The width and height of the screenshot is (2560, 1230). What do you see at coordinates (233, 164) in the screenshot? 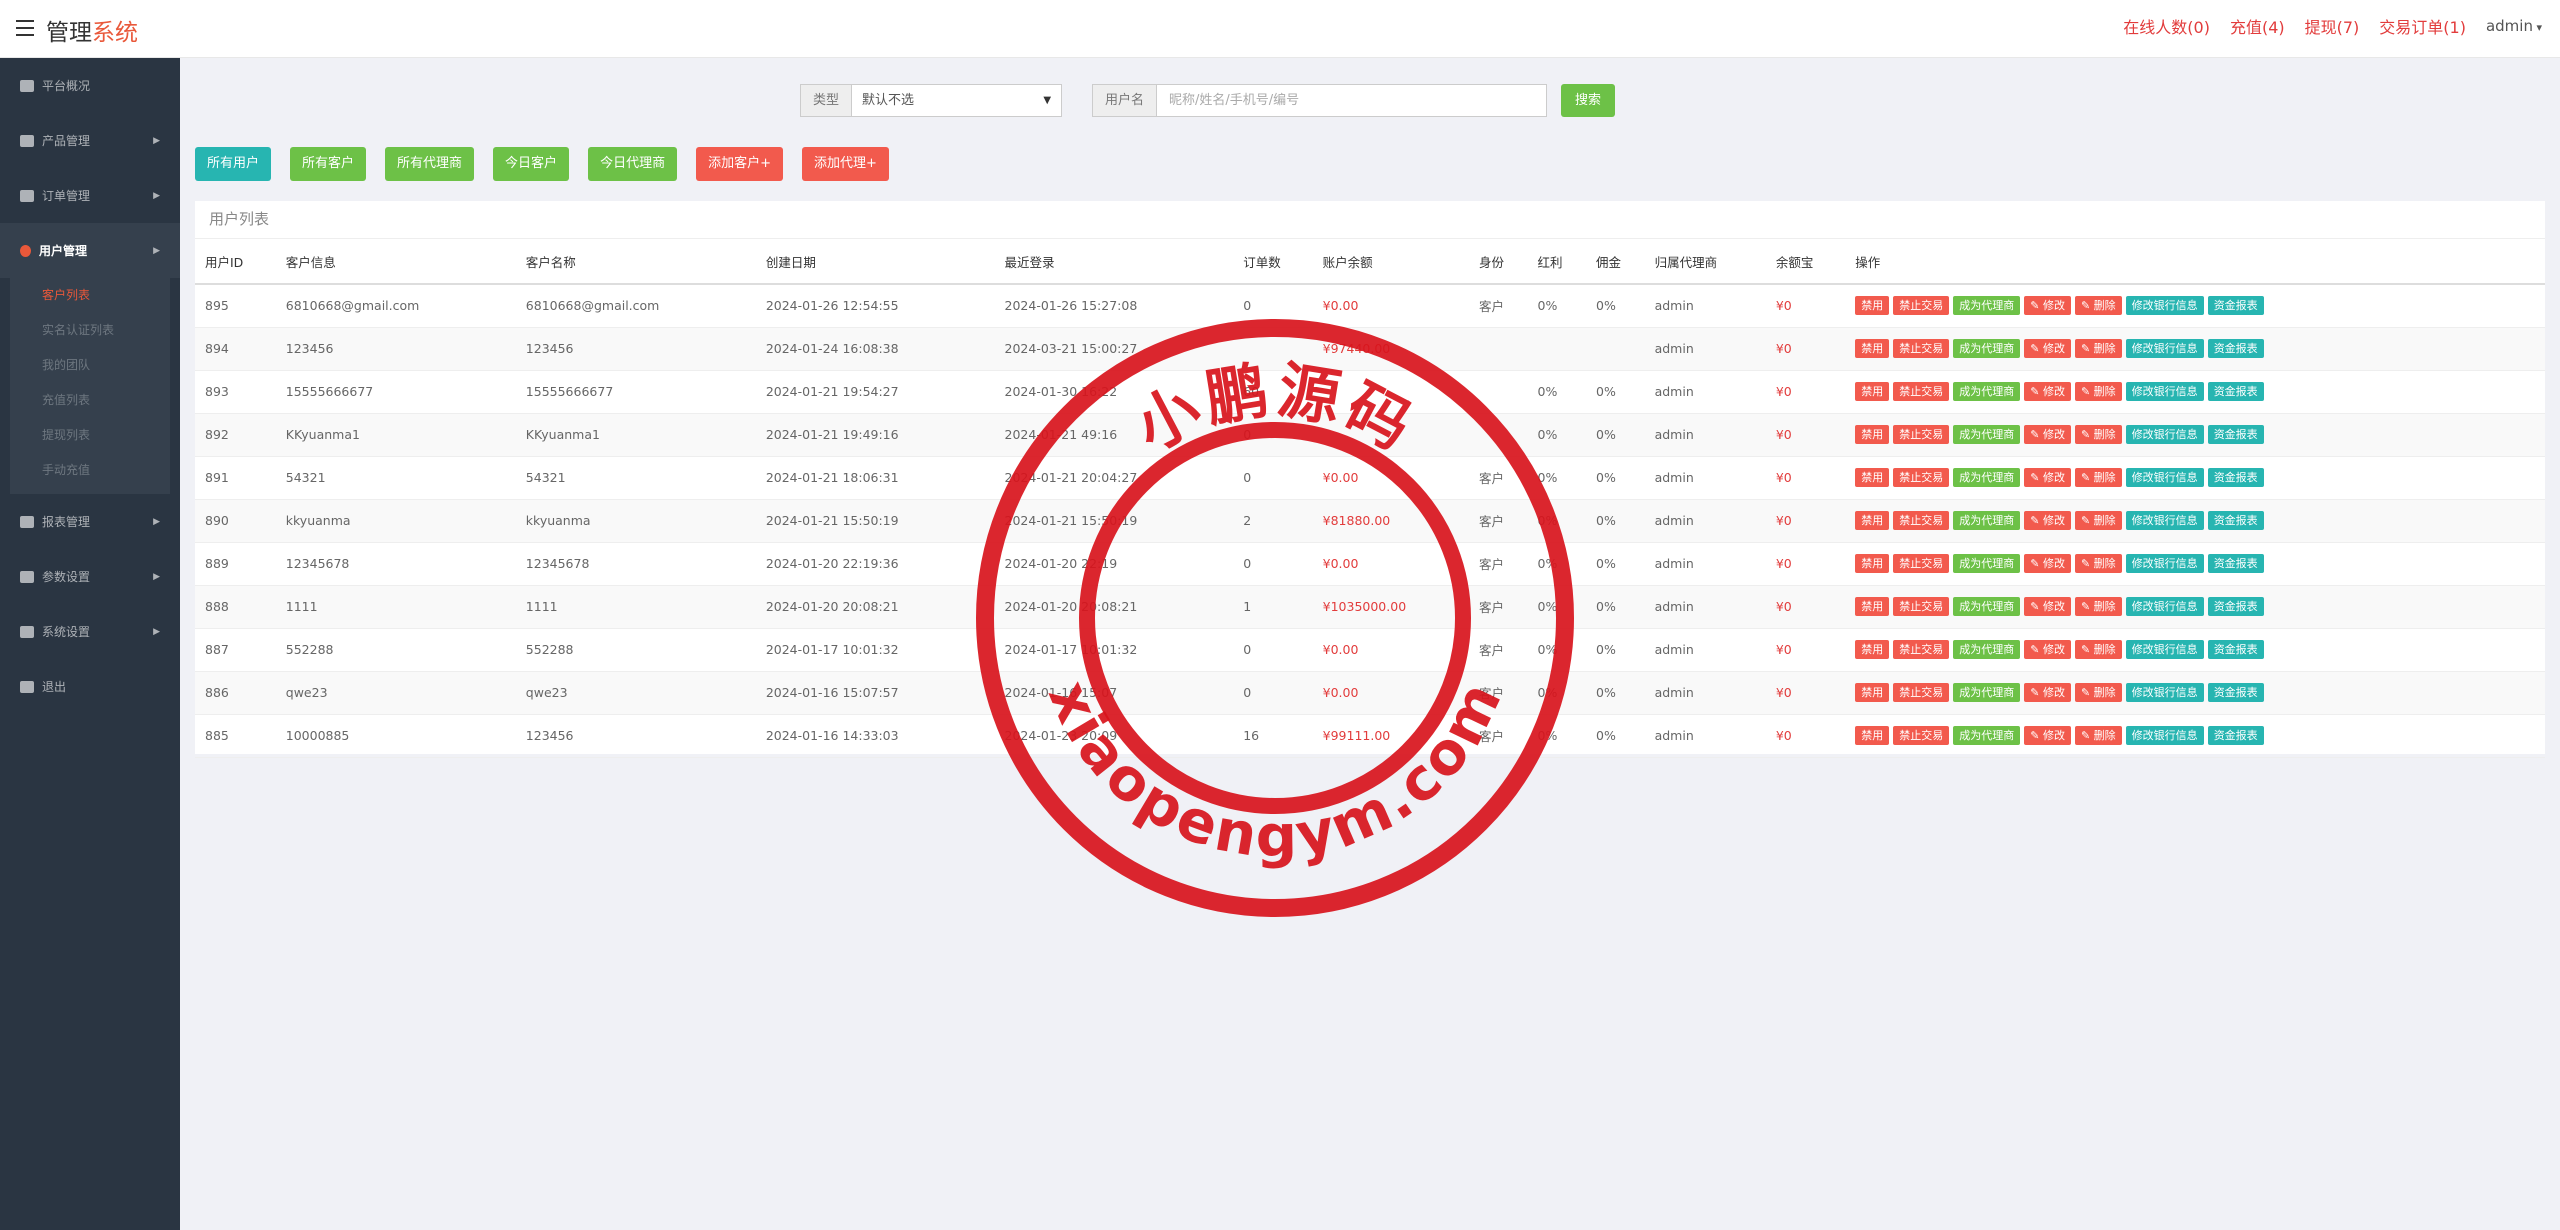
I see `filter-button-0: 所有用户` at bounding box center [233, 164].